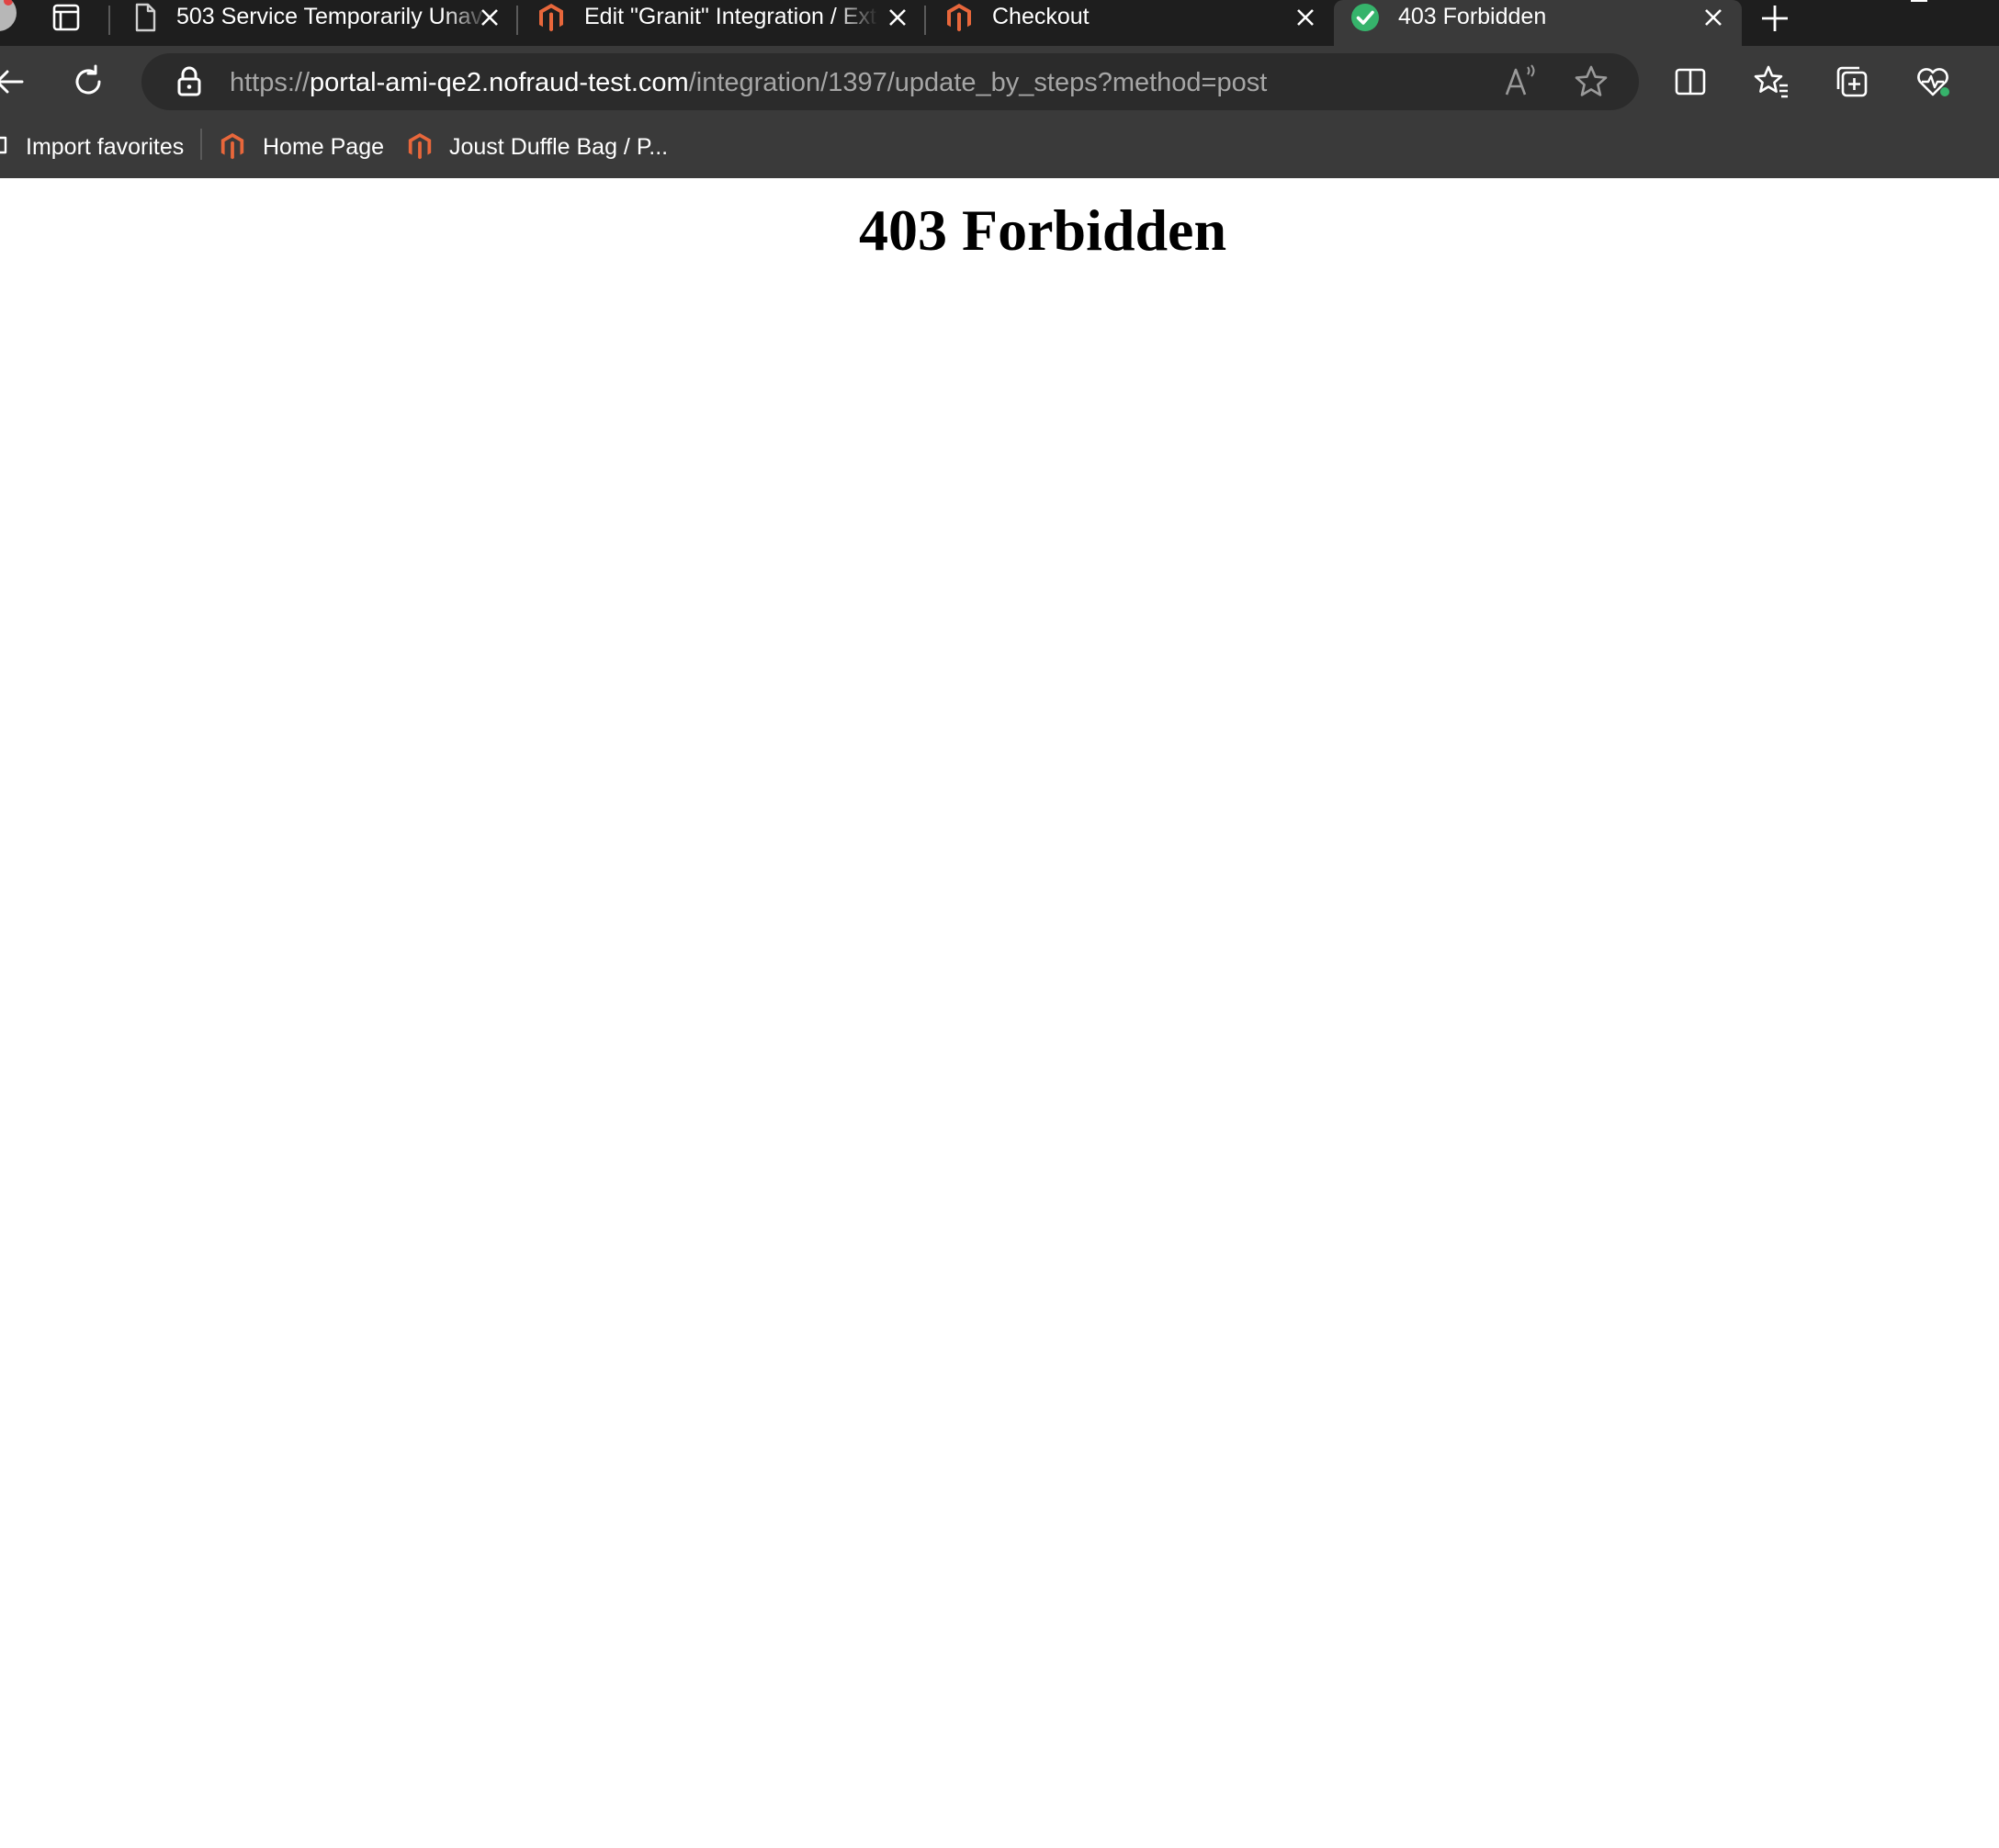 Image resolution: width=1999 pixels, height=1848 pixels. What do you see at coordinates (1519, 81) in the screenshot?
I see `read-aloud-icon` at bounding box center [1519, 81].